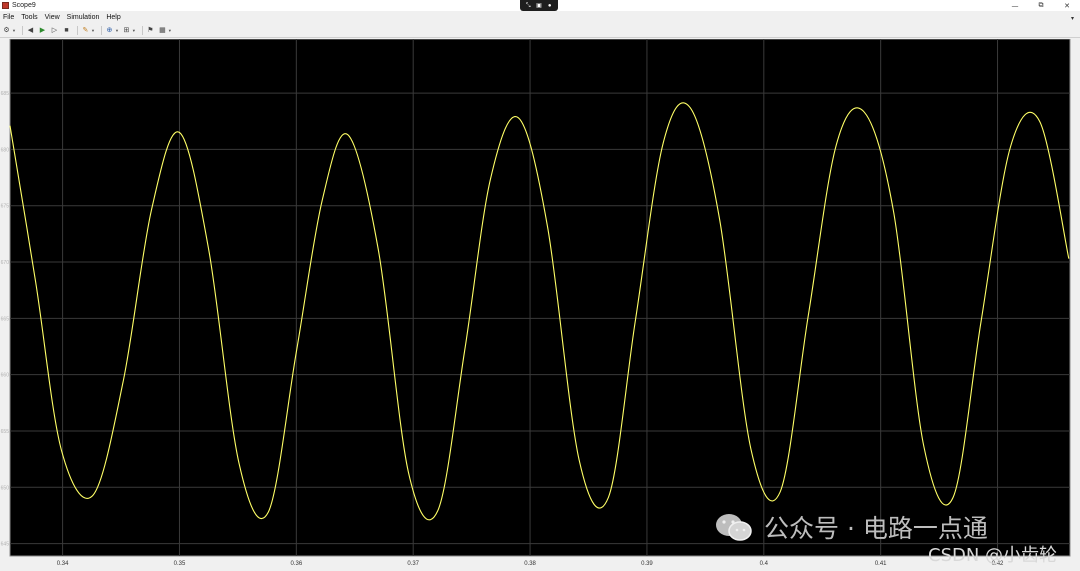 The image size is (1080, 571). What do you see at coordinates (83, 18) in the screenshot?
I see `menu-simulation: Simulation` at bounding box center [83, 18].